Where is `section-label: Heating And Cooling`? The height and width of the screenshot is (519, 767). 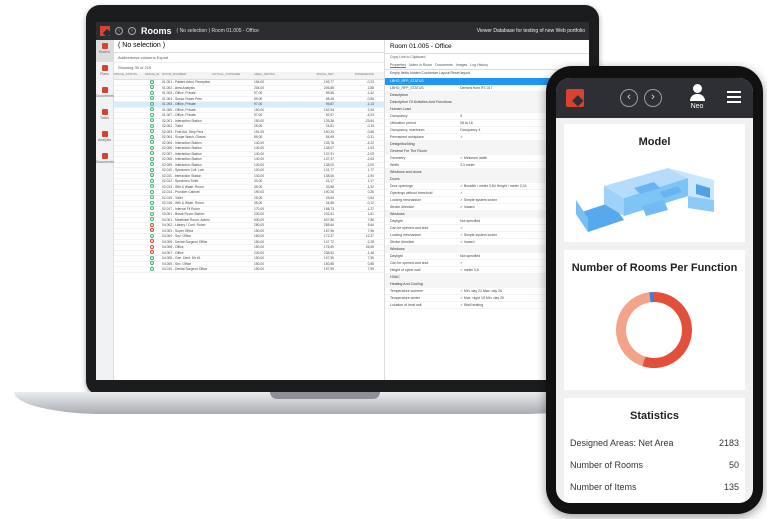 section-label: Heating And Cooling is located at coordinates (406, 284).